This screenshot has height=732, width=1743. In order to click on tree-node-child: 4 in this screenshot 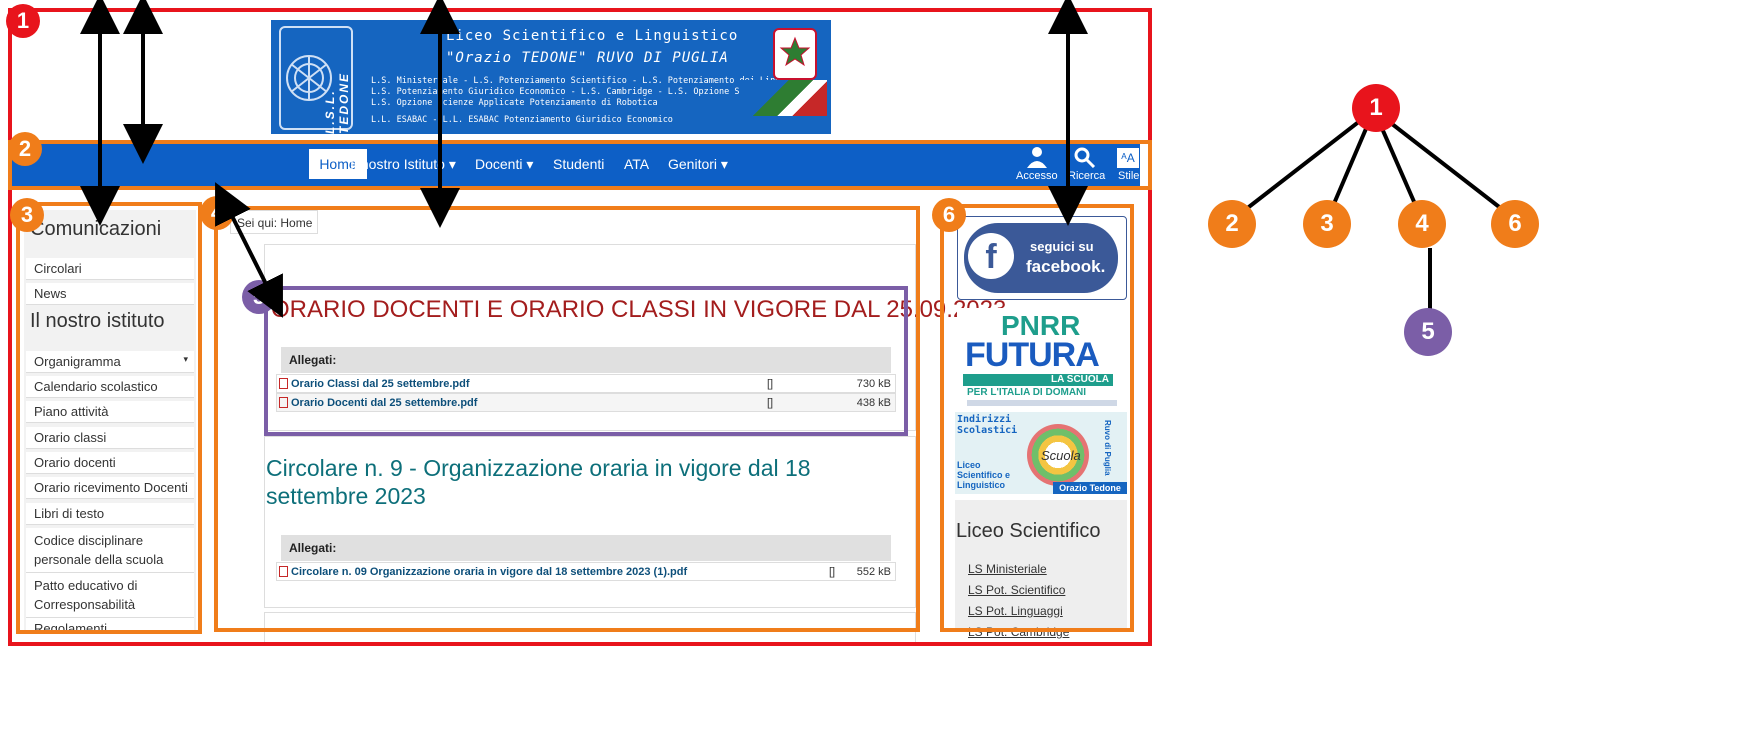, I will do `click(1422, 224)`.